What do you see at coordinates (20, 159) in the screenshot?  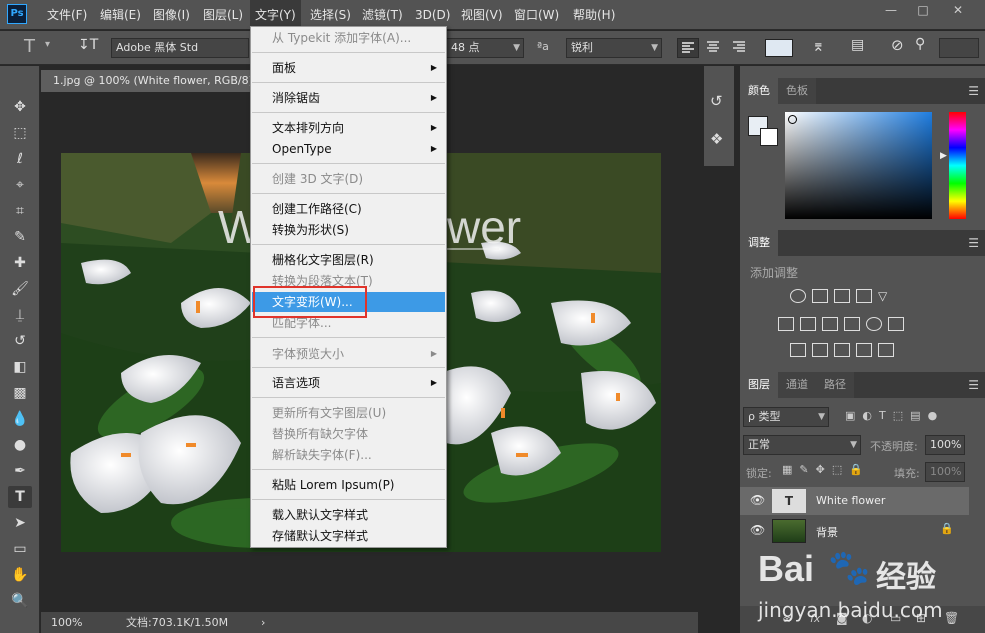 I see `lasso-tool-icon: ℓ` at bounding box center [20, 159].